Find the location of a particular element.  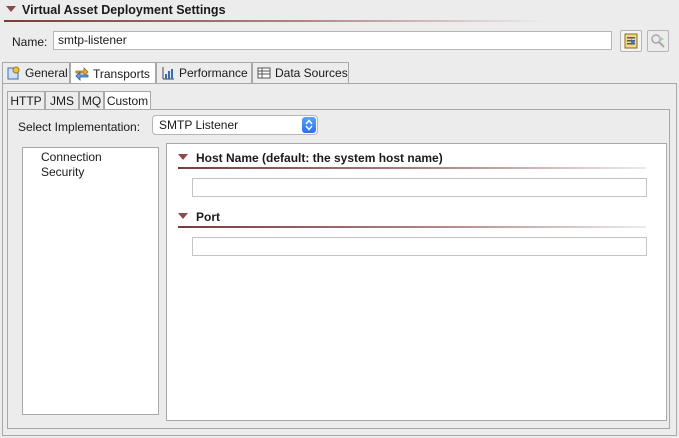

tab-general: General is located at coordinates (36, 72).